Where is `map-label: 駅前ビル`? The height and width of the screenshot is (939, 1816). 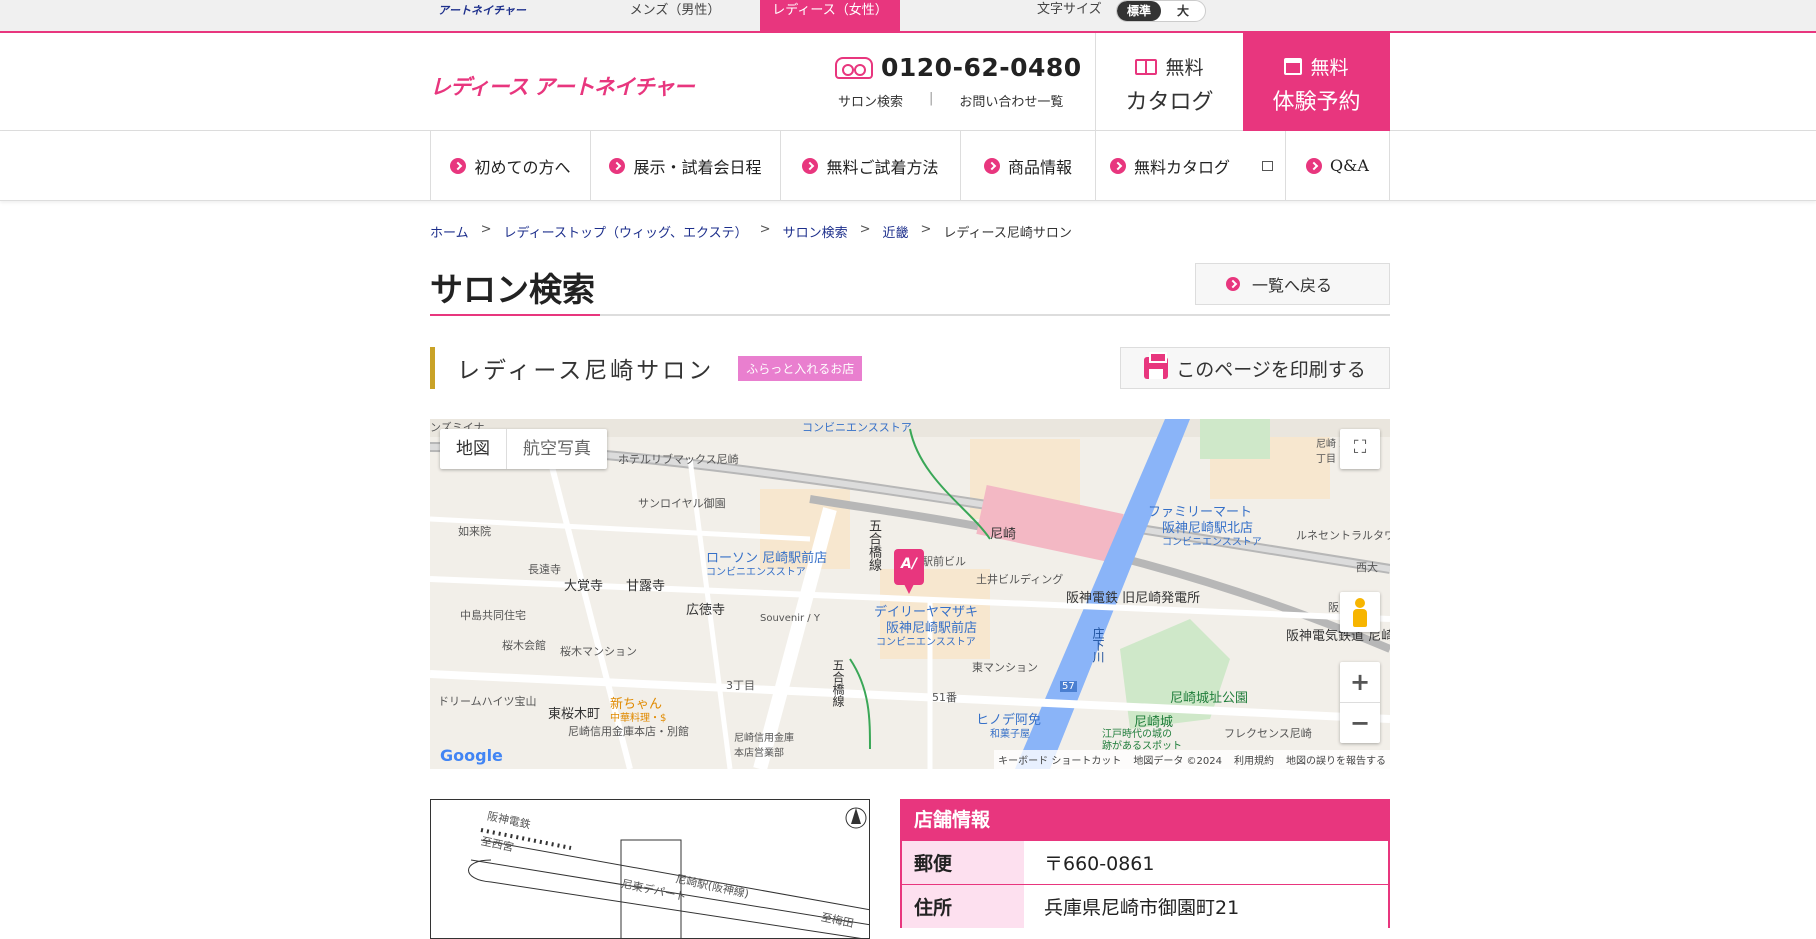
map-label: 駅前ビル is located at coordinates (944, 561).